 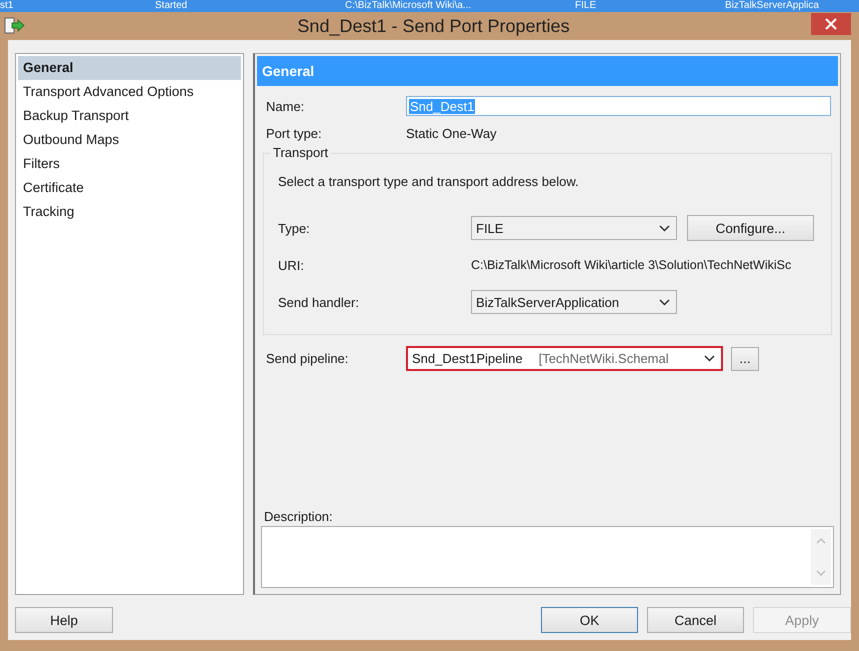 What do you see at coordinates (547, 557) in the screenshot?
I see `description-field` at bounding box center [547, 557].